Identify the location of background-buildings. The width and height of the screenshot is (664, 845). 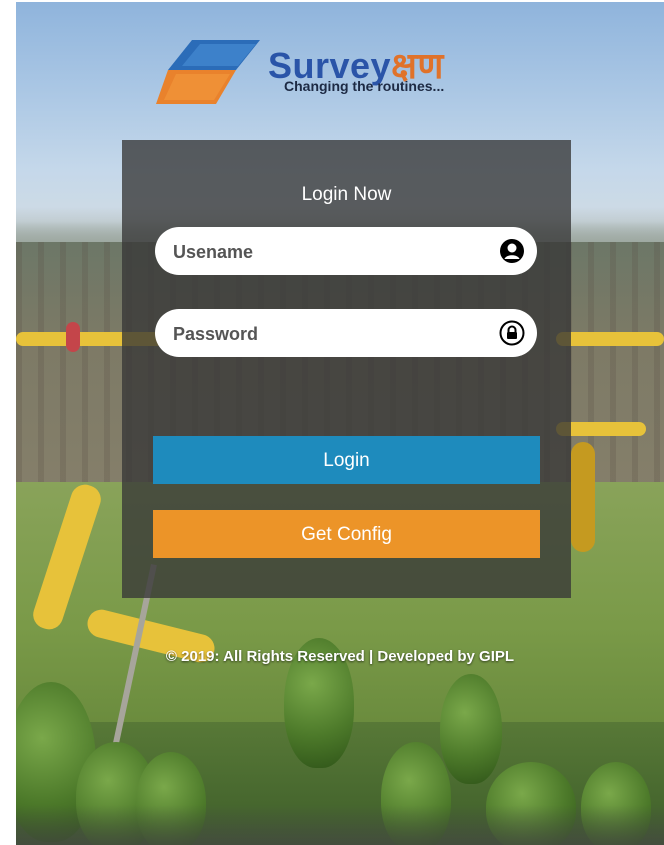
(340, 825).